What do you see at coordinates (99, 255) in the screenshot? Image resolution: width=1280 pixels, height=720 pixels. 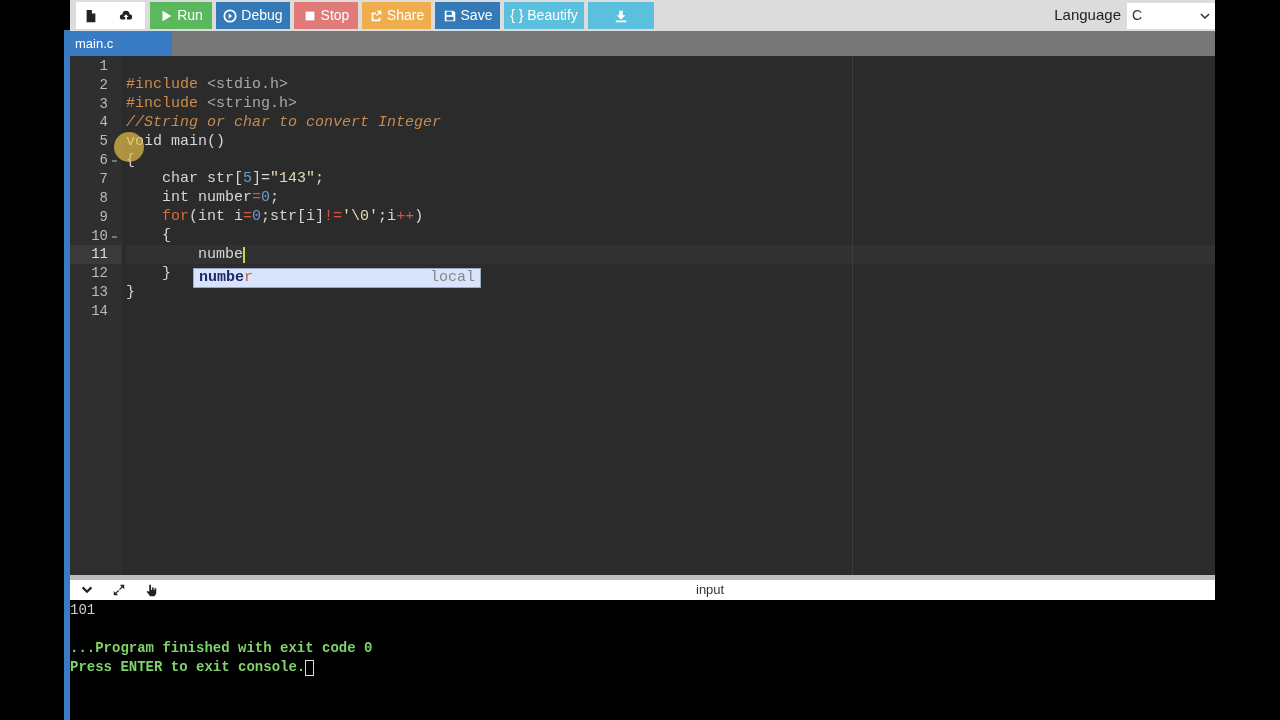 I see `line-number: 11` at bounding box center [99, 255].